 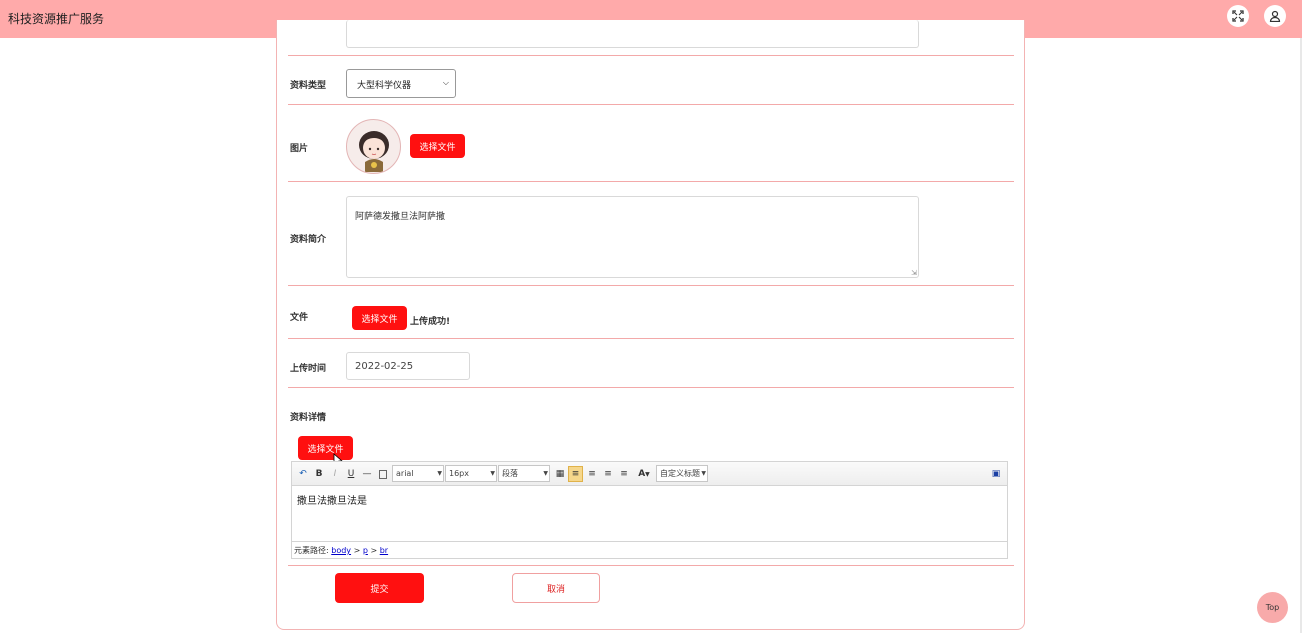 I want to click on table-icon: ▦, so click(x=560, y=474).